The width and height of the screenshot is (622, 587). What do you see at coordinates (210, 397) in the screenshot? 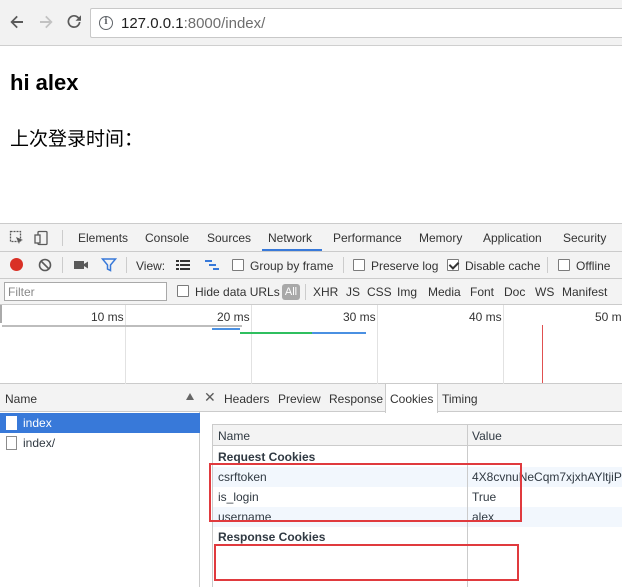
I see `close-icon: ✕` at bounding box center [210, 397].